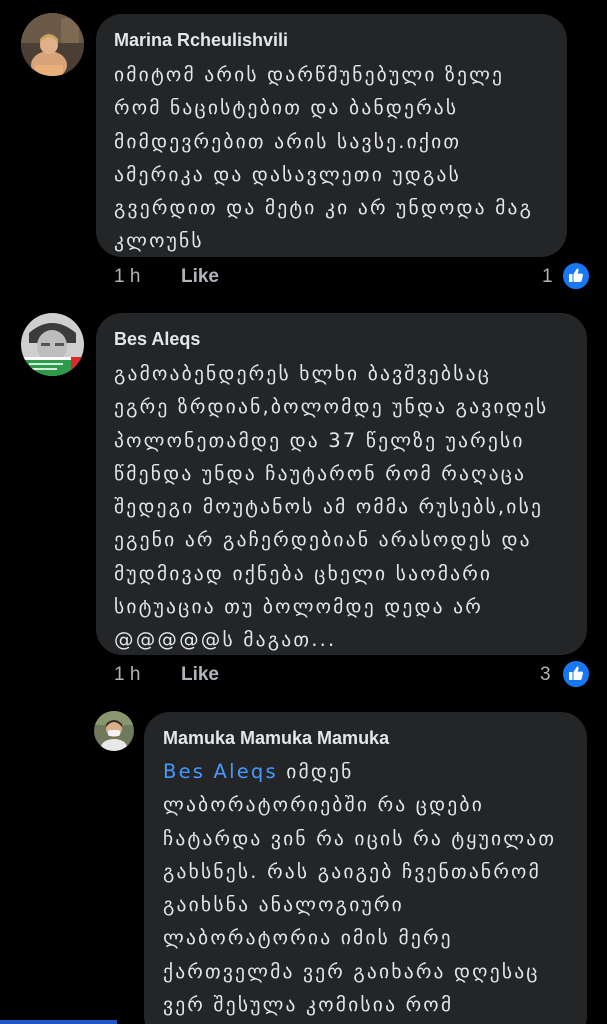  Describe the element at coordinates (201, 40) in the screenshot. I see `comment-author: Marina Rcheulishvili` at that location.